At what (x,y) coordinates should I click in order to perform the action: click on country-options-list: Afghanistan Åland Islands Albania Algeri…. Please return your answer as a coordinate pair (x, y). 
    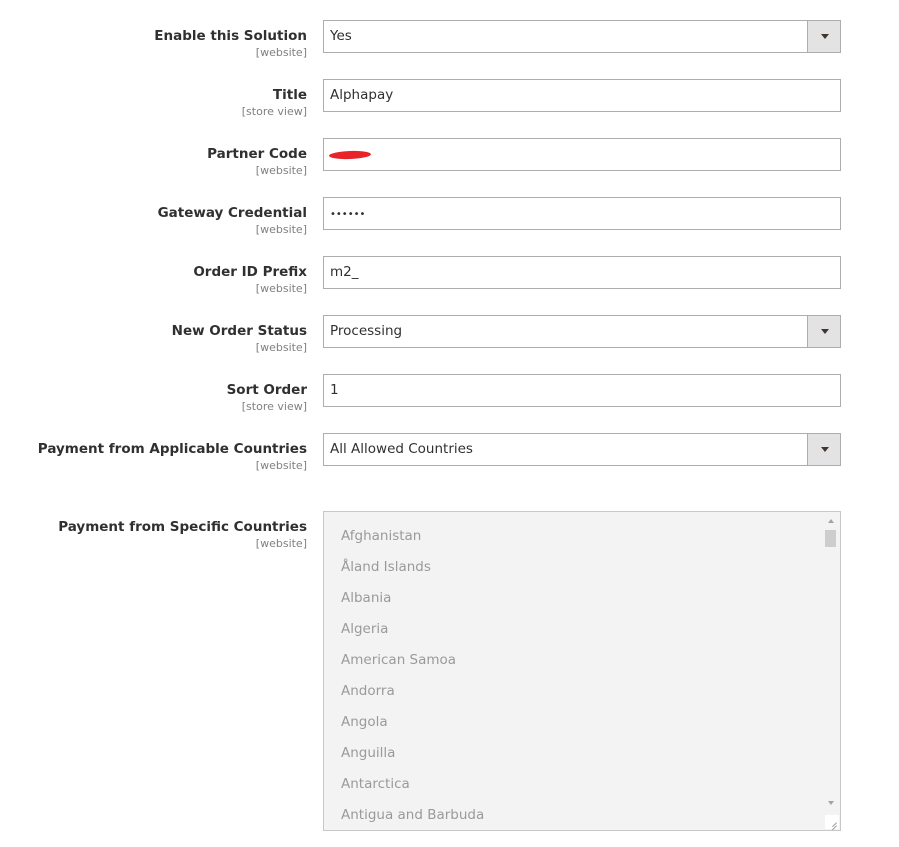
    Looking at the image, I should click on (412, 675).